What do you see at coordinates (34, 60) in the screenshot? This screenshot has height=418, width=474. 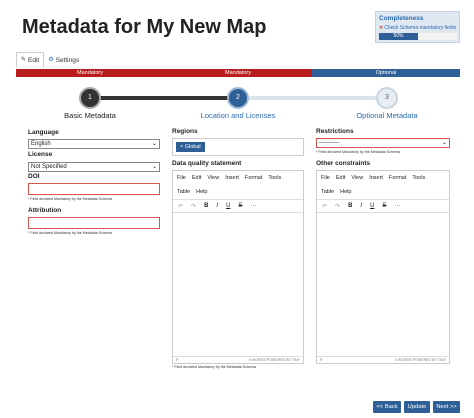 I see `tab-edit-label: Edit` at bounding box center [34, 60].